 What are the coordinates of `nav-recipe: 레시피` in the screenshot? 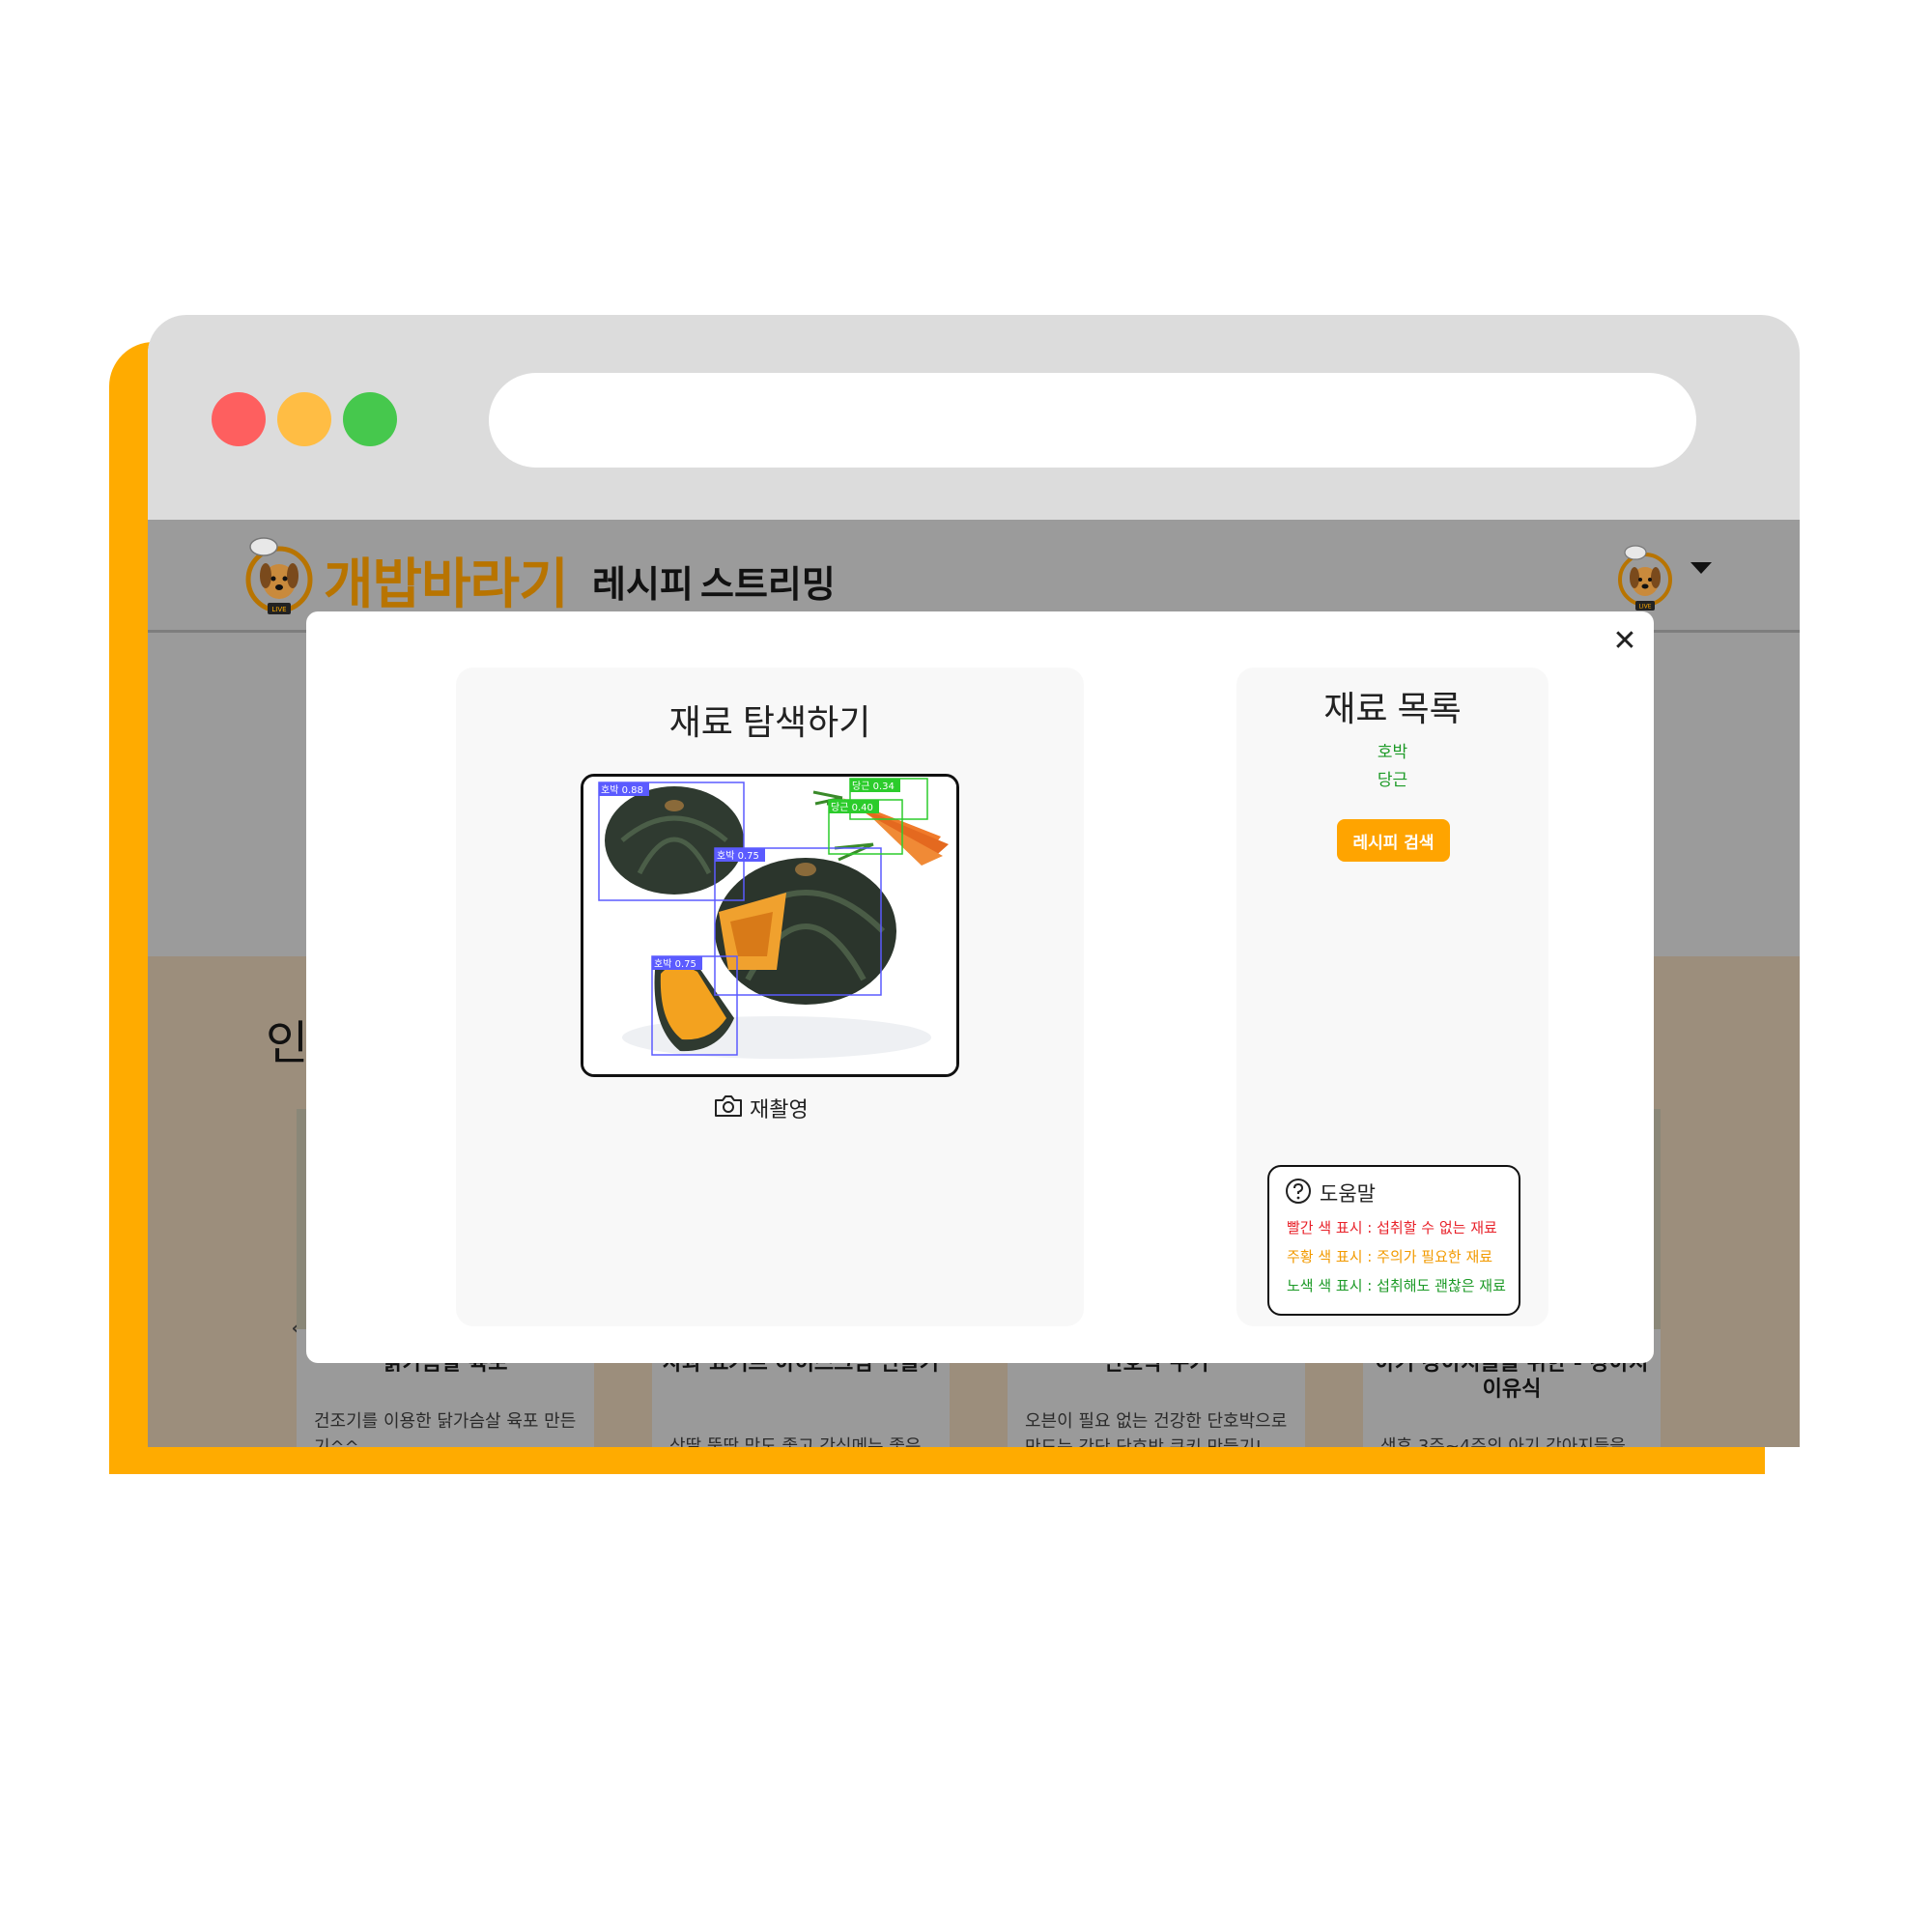 It's located at (643, 581).